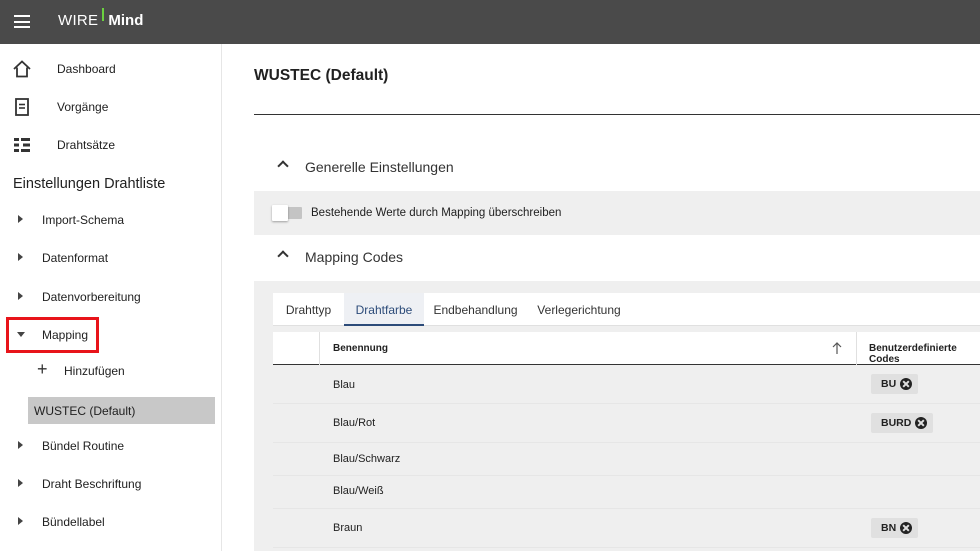  Describe the element at coordinates (837, 348) in the screenshot. I see `arrow-up-icon` at that location.